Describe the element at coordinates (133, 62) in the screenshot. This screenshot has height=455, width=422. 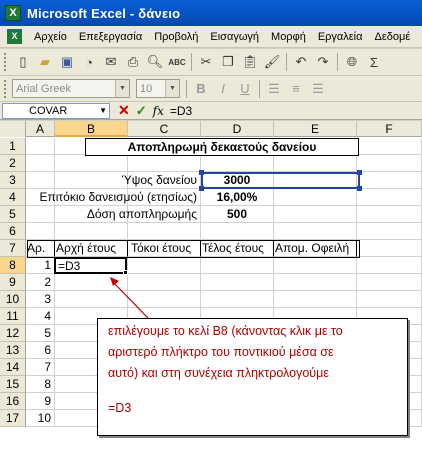
I see `print-icon: ⎙` at that location.